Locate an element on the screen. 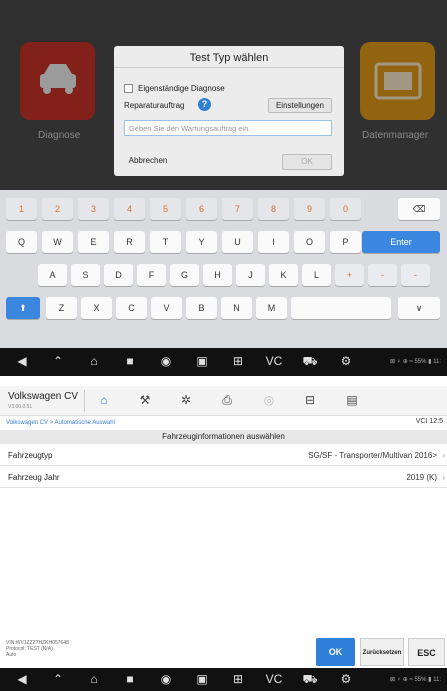 The height and width of the screenshot is (691, 447). key-s: S is located at coordinates (85, 275).